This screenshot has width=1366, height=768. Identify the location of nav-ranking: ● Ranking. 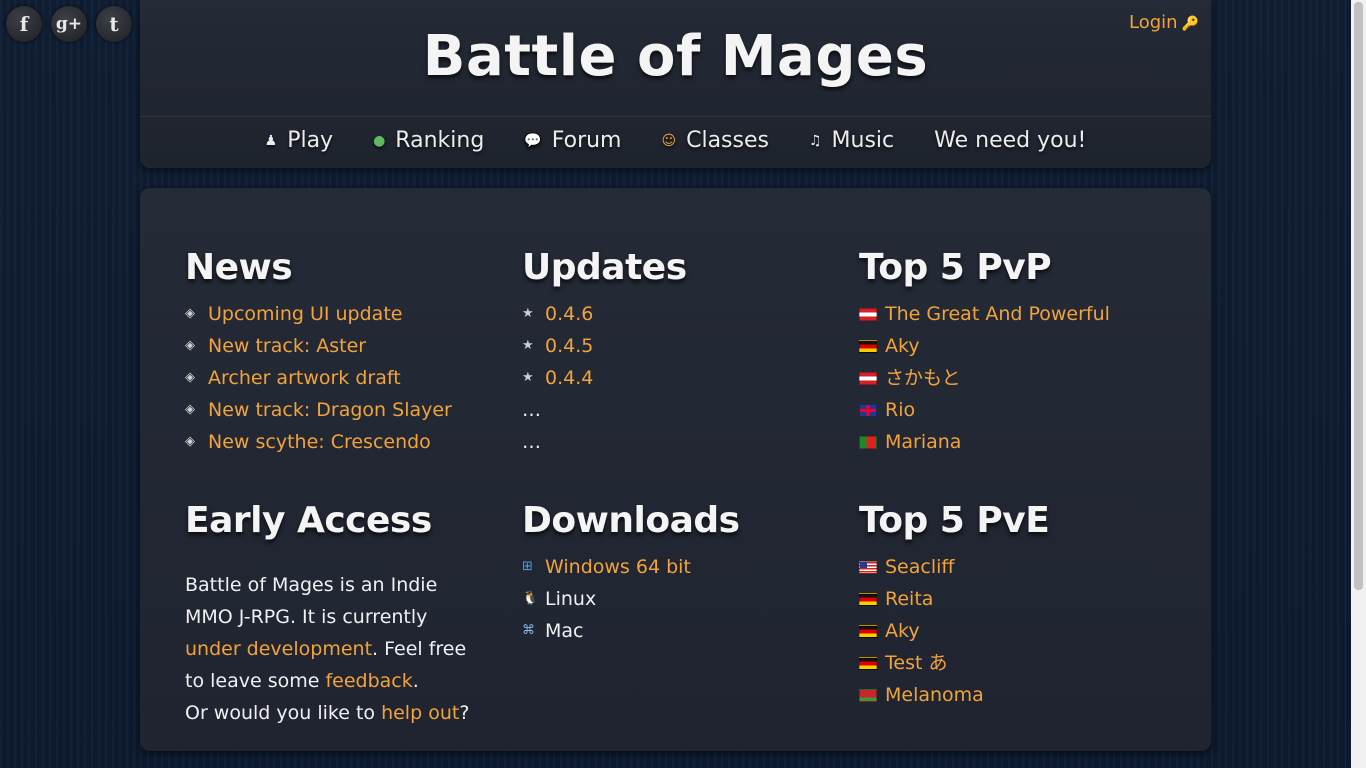
(428, 140).